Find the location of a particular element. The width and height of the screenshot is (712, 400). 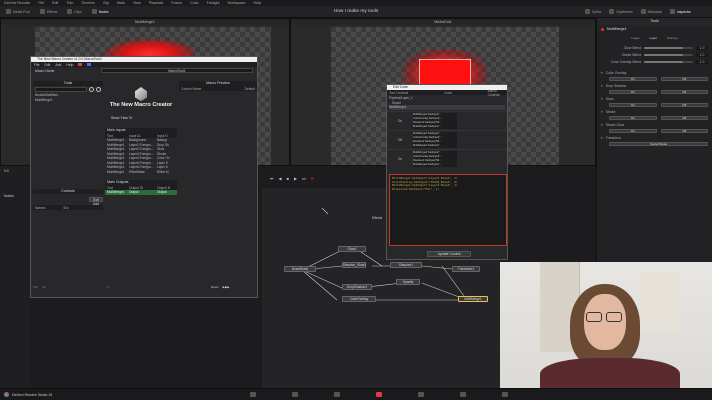

tools-item: MultiMerge1 is located at coordinates (68, 100).